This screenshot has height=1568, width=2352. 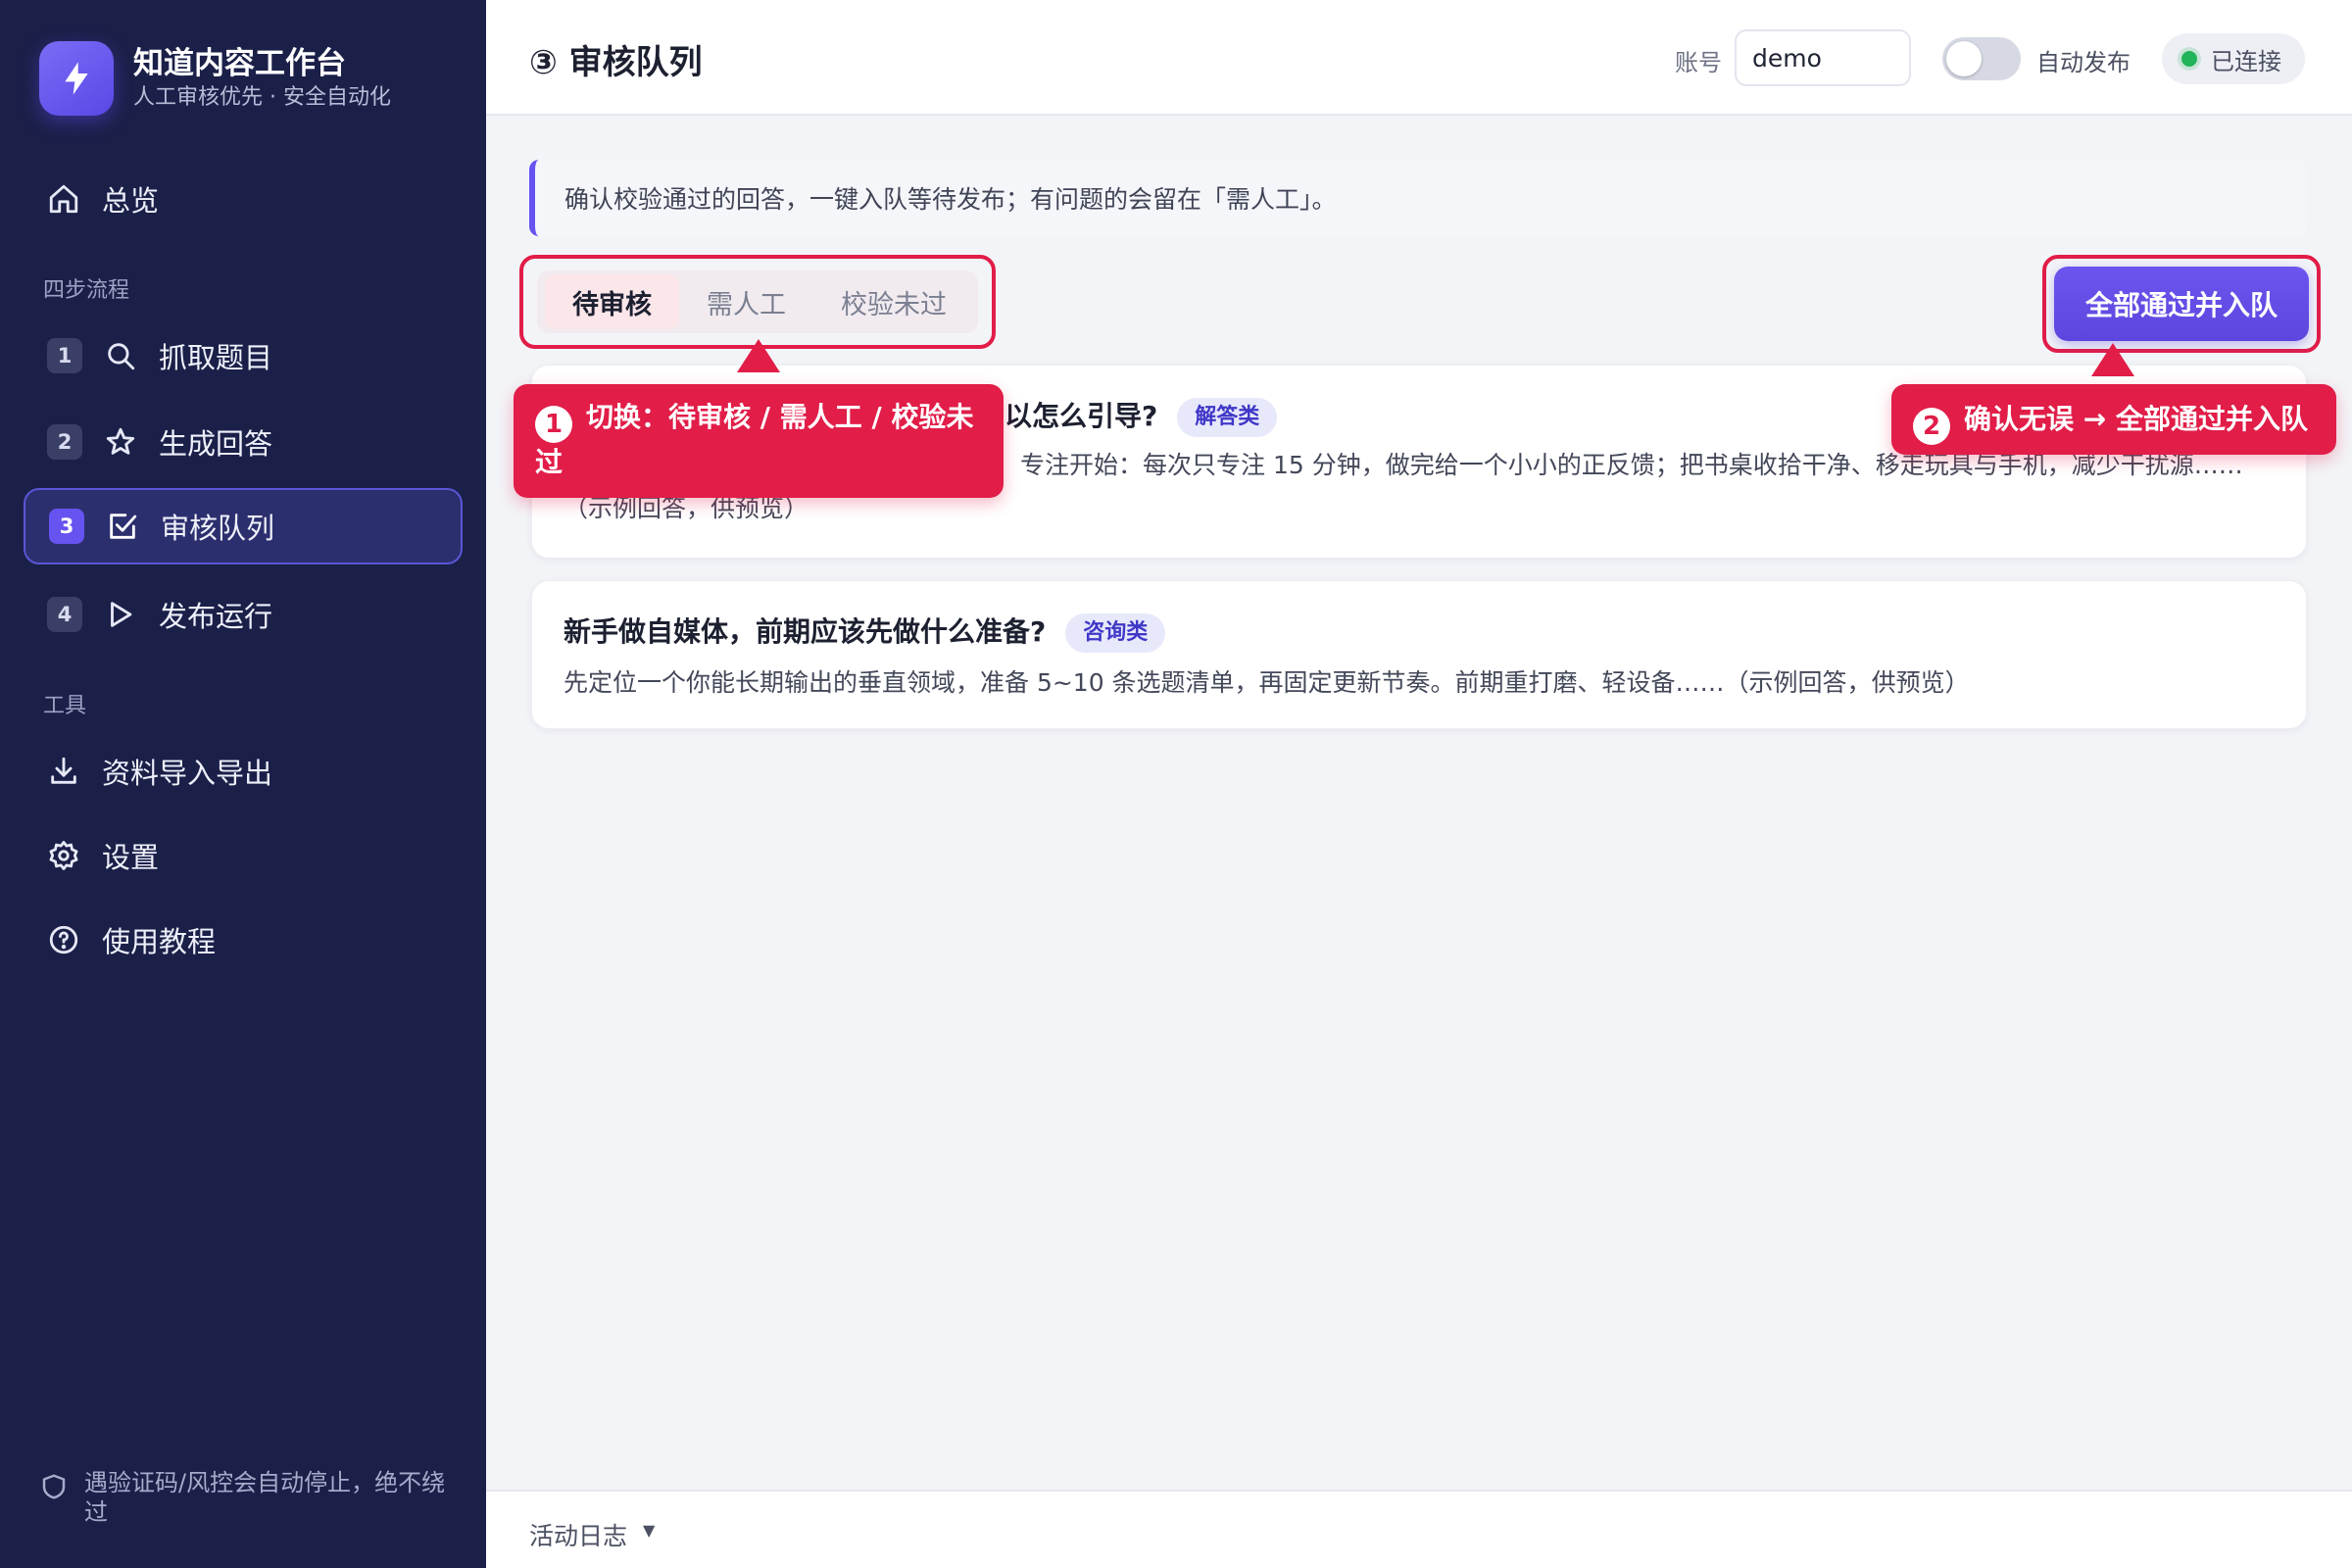 I want to click on search-icon, so click(x=120, y=355).